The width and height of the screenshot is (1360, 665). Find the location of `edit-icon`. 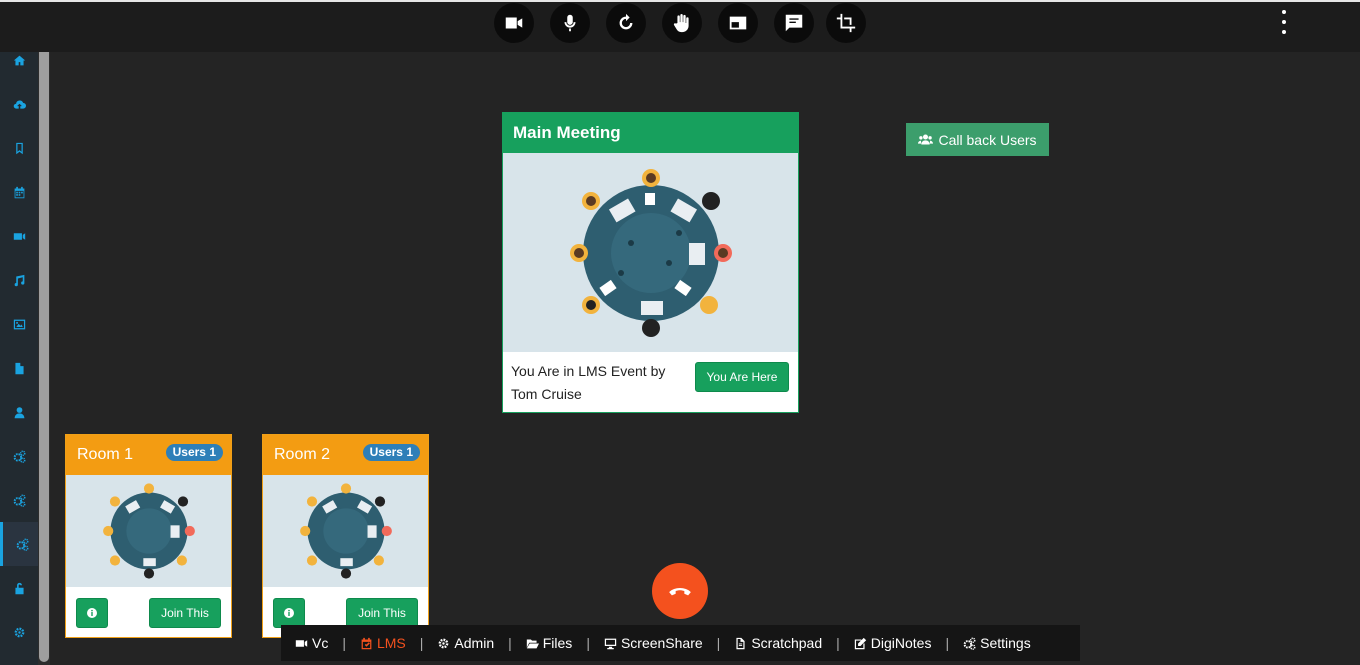

edit-icon is located at coordinates (860, 643).